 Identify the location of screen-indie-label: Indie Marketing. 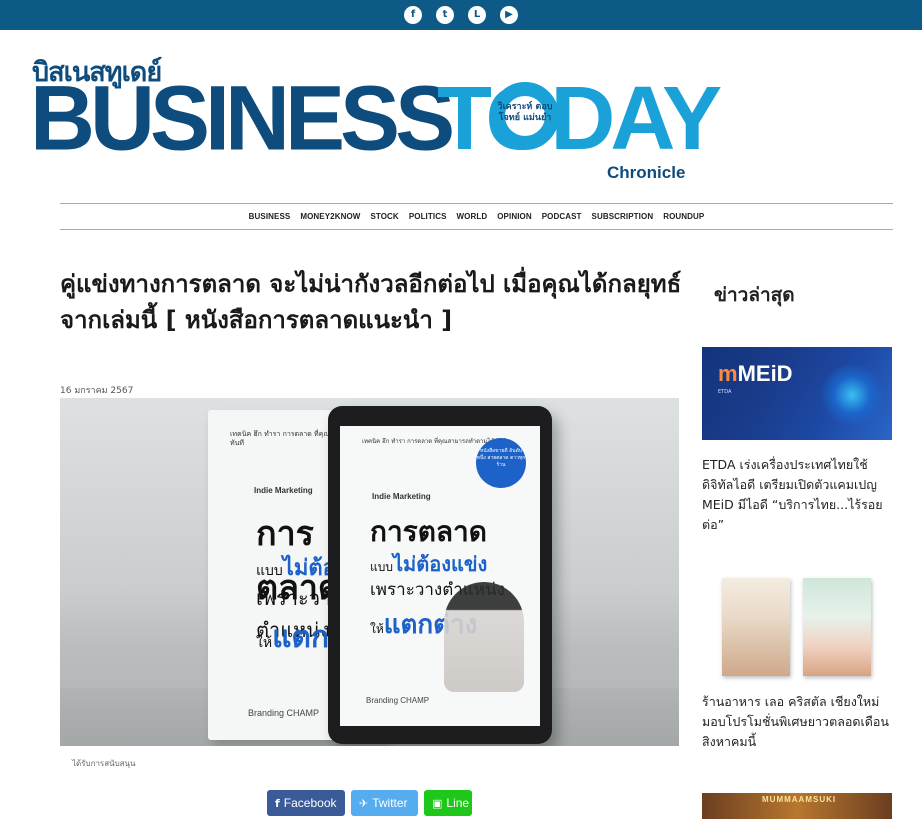
(401, 496).